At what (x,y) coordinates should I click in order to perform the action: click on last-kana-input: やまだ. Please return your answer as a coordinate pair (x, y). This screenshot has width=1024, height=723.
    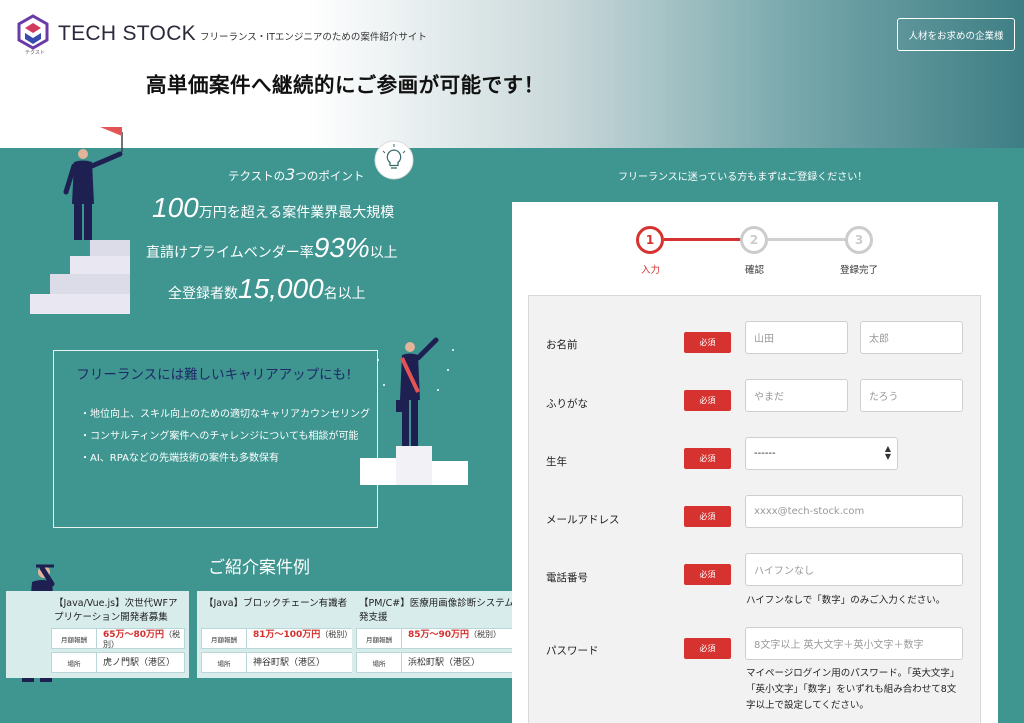
    Looking at the image, I should click on (796, 395).